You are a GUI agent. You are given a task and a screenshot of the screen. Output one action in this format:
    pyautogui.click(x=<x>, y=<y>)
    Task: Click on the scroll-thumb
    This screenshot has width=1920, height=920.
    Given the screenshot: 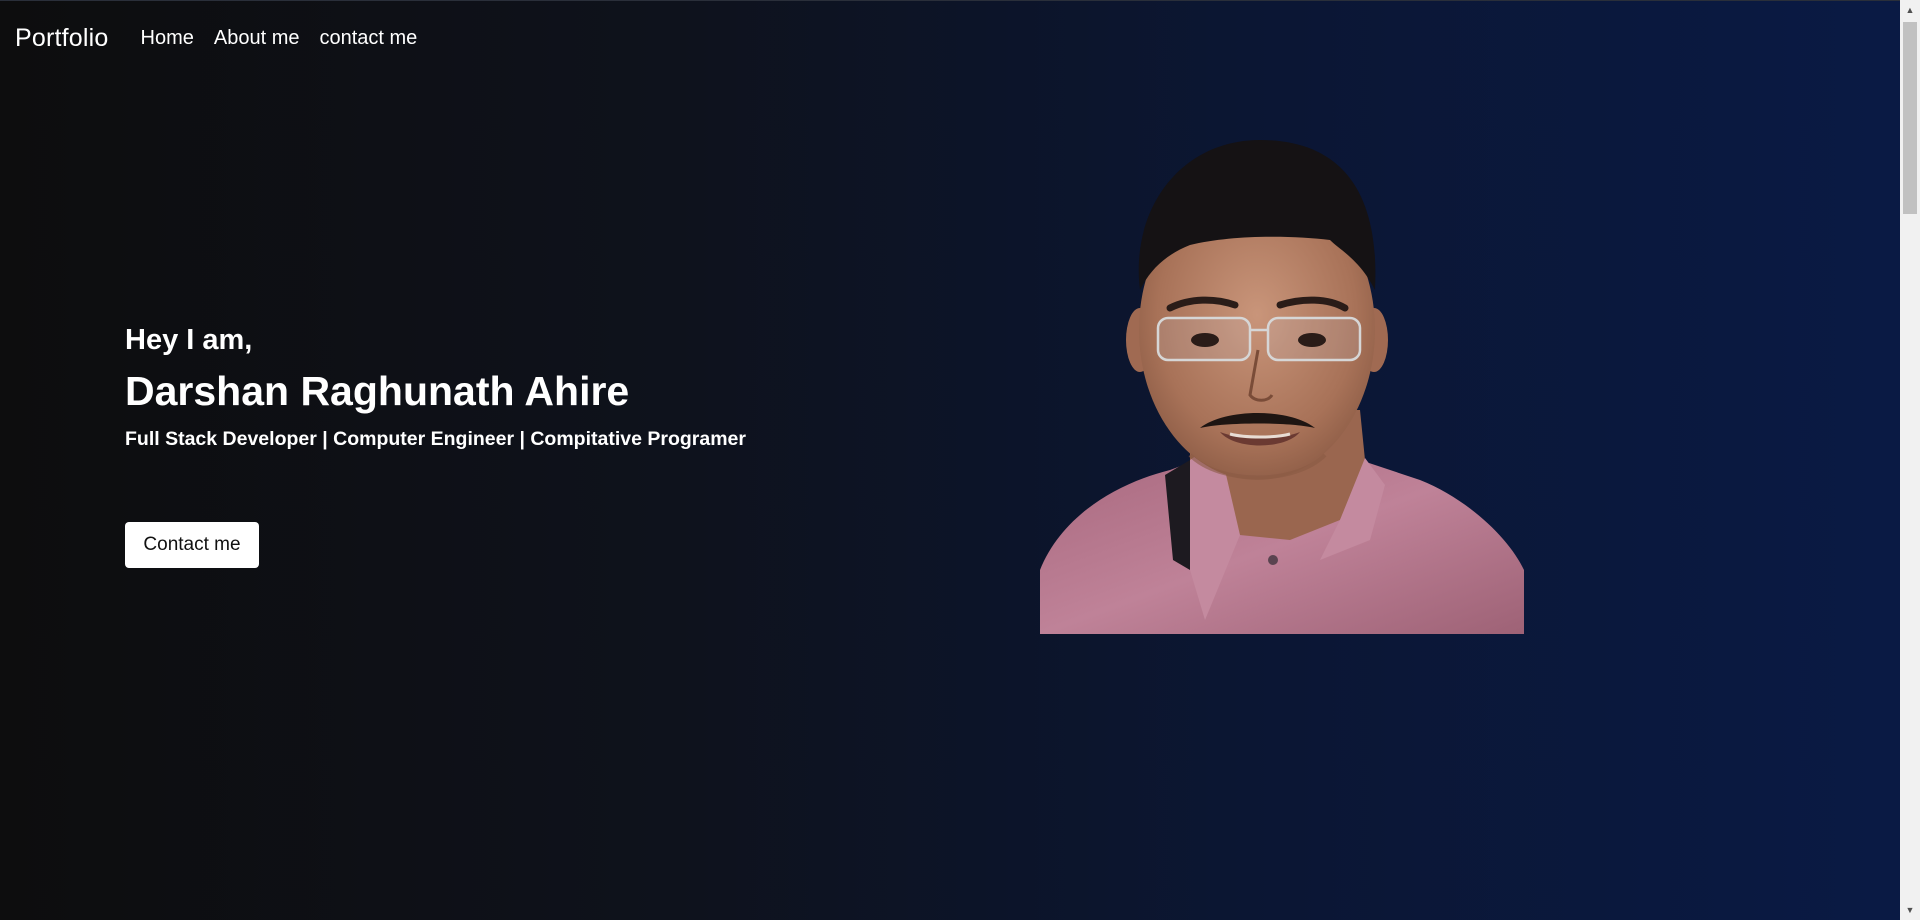 What is the action you would take?
    pyautogui.click(x=1910, y=118)
    